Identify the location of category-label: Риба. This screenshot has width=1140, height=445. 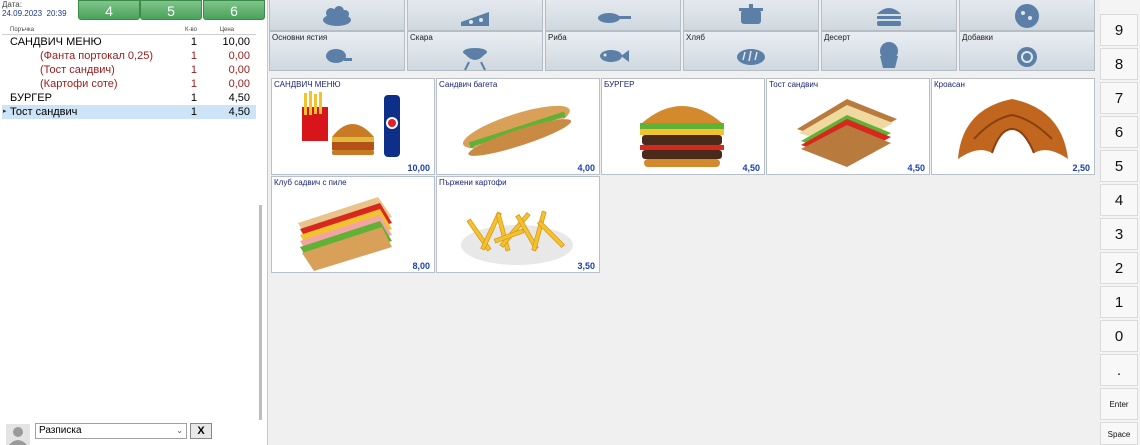
(557, 37).